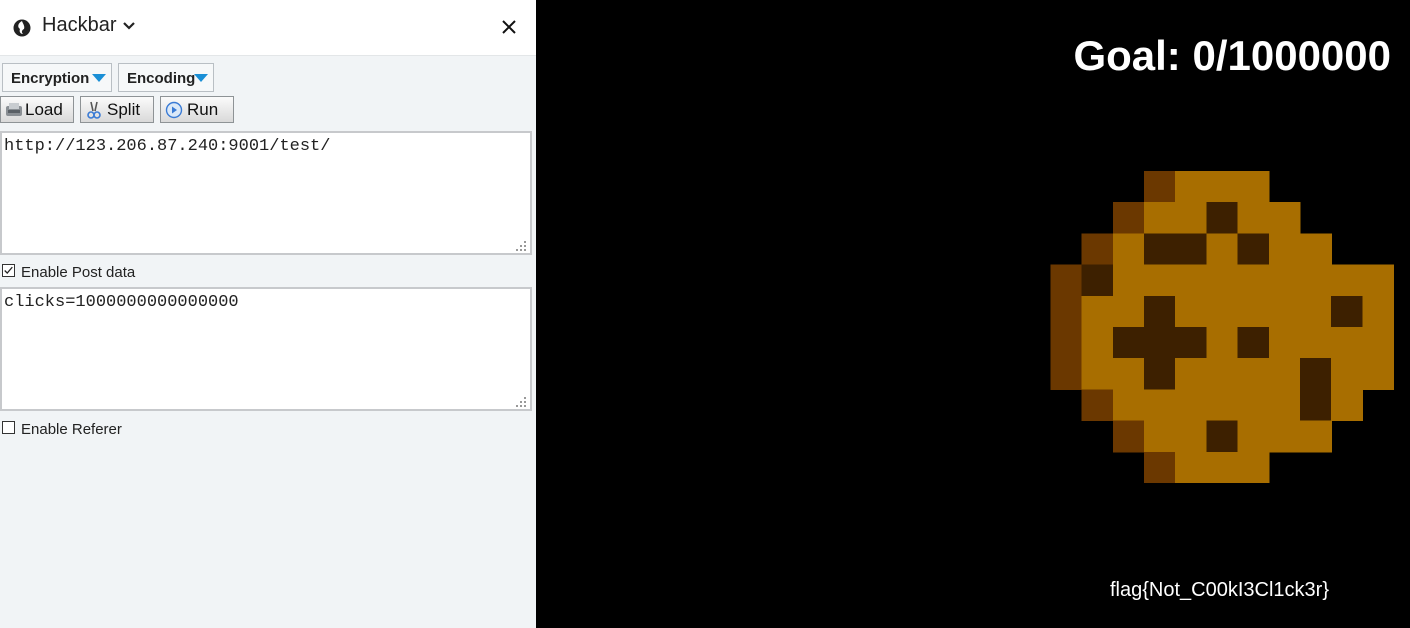 The width and height of the screenshot is (1410, 628). I want to click on load-url-button: Load, so click(37, 109).